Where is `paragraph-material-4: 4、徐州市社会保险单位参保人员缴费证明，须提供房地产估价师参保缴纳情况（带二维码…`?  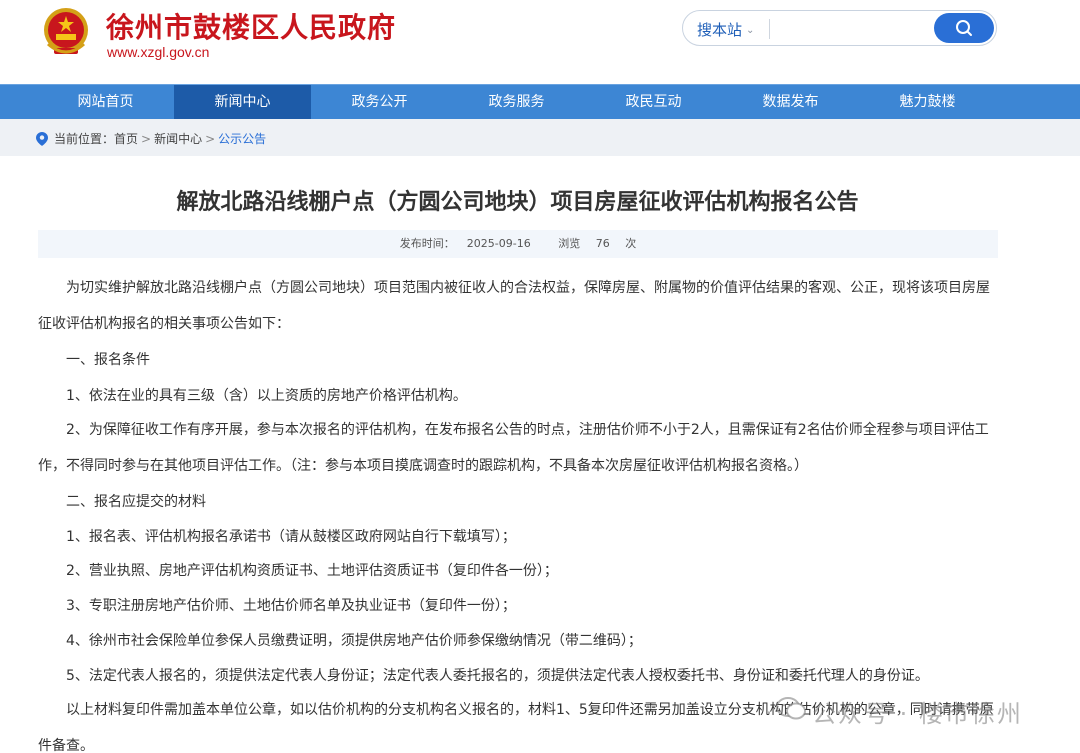 paragraph-material-4: 4、徐州市社会保险单位参保人员缴费证明，须提供房地产估价师参保缴纳情况（带二维码… is located at coordinates (354, 641).